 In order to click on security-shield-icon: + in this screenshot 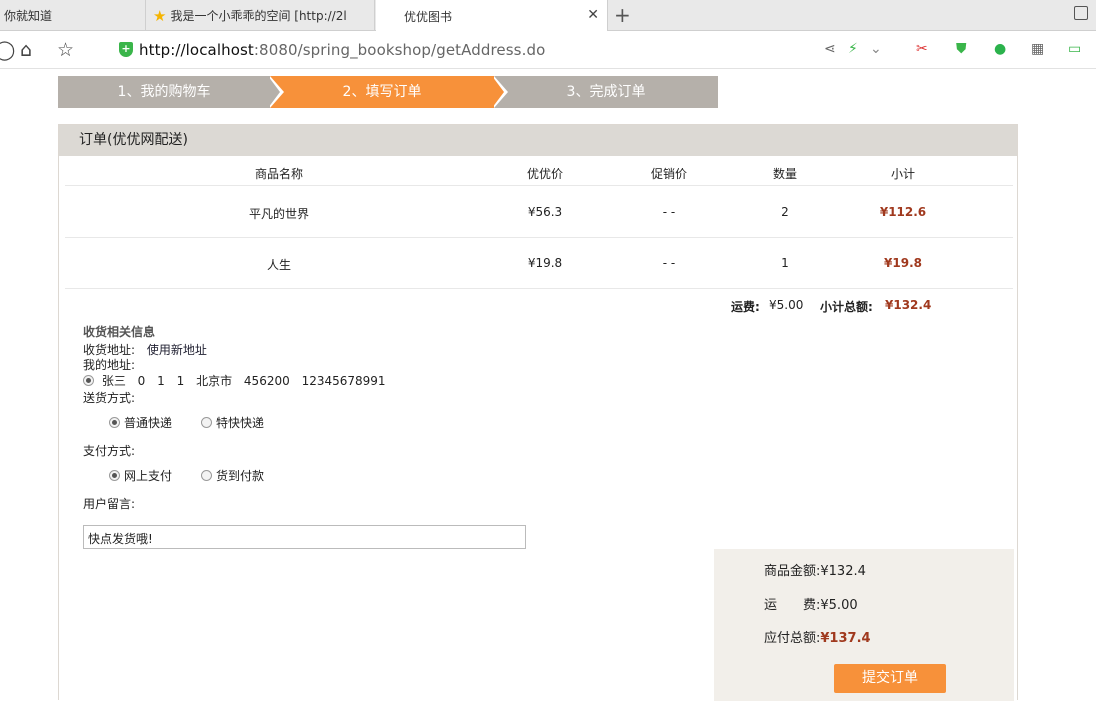, I will do `click(126, 49)`.